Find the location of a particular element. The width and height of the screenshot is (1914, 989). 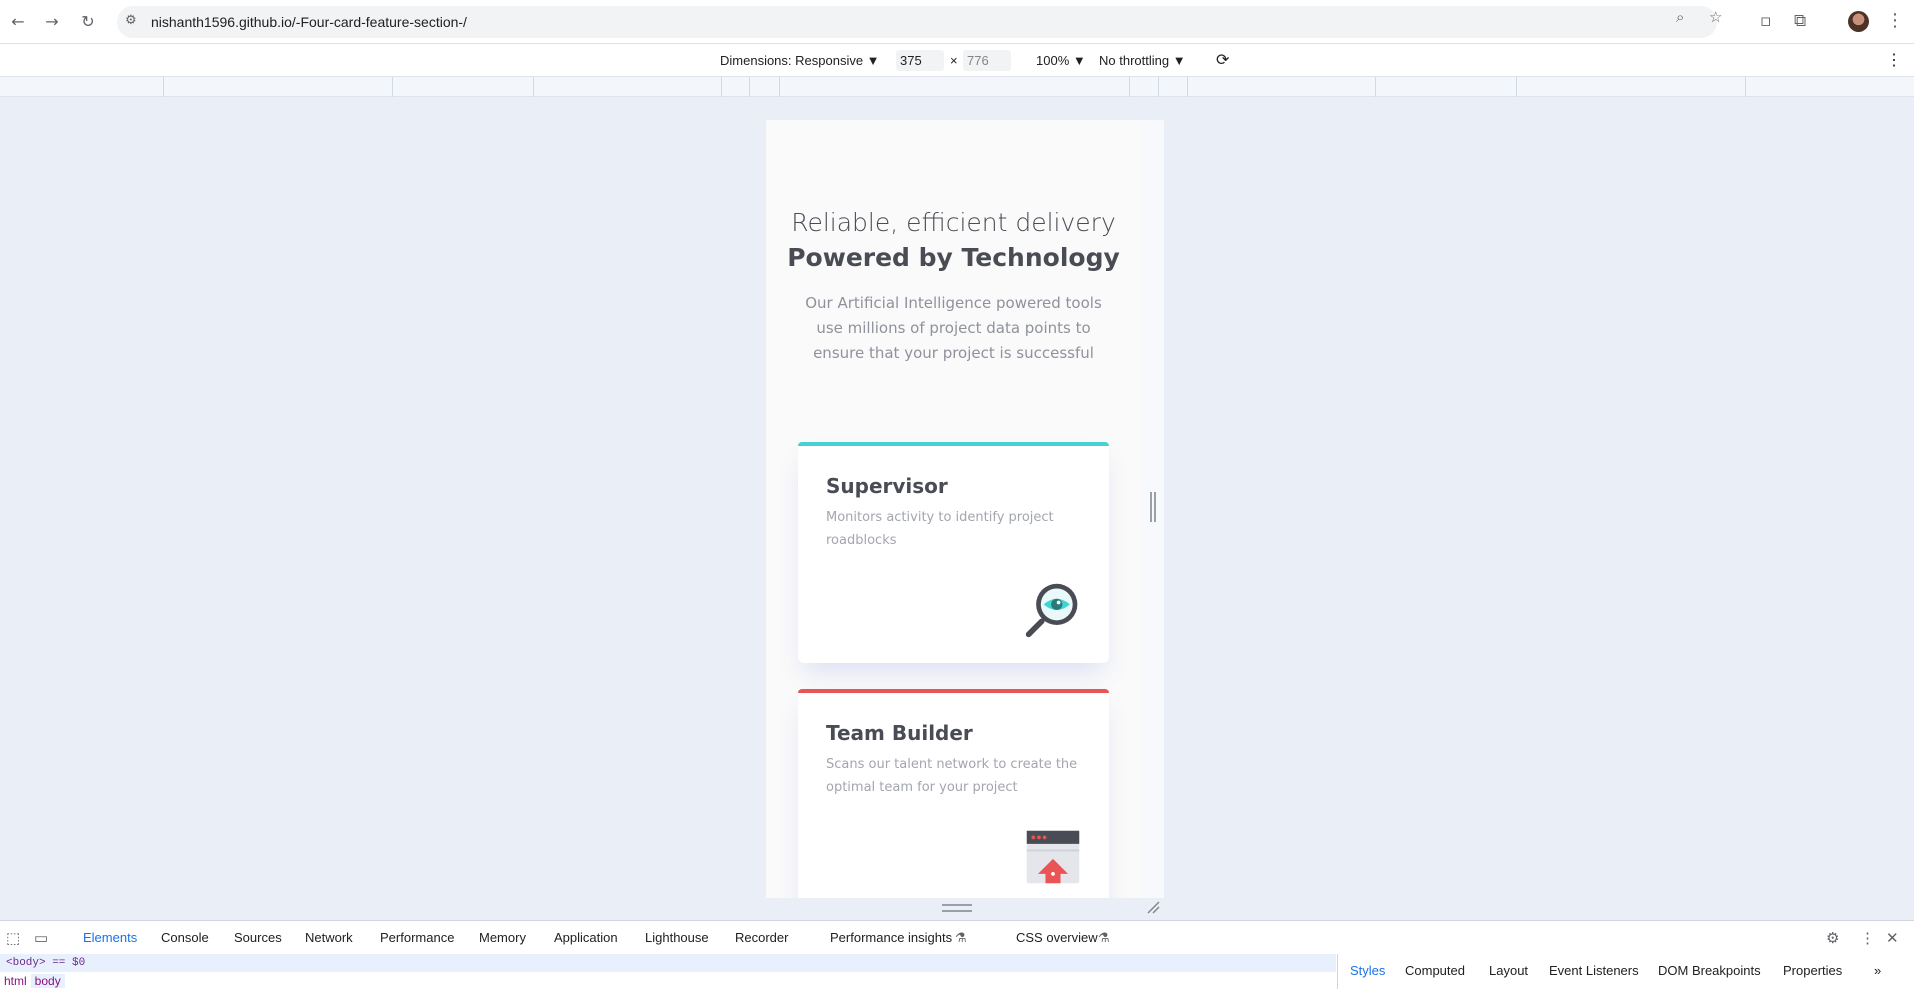

tab-performance-insights: Performance insights is located at coordinates (891, 937).